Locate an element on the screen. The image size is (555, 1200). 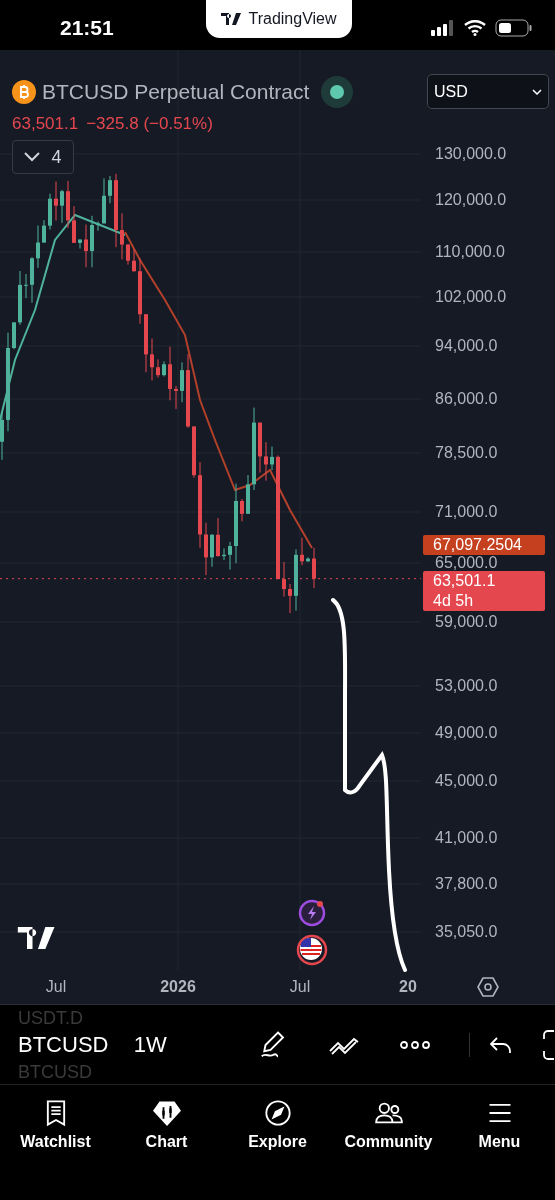
nav-tab: Explore is located at coordinates (277, 1123).